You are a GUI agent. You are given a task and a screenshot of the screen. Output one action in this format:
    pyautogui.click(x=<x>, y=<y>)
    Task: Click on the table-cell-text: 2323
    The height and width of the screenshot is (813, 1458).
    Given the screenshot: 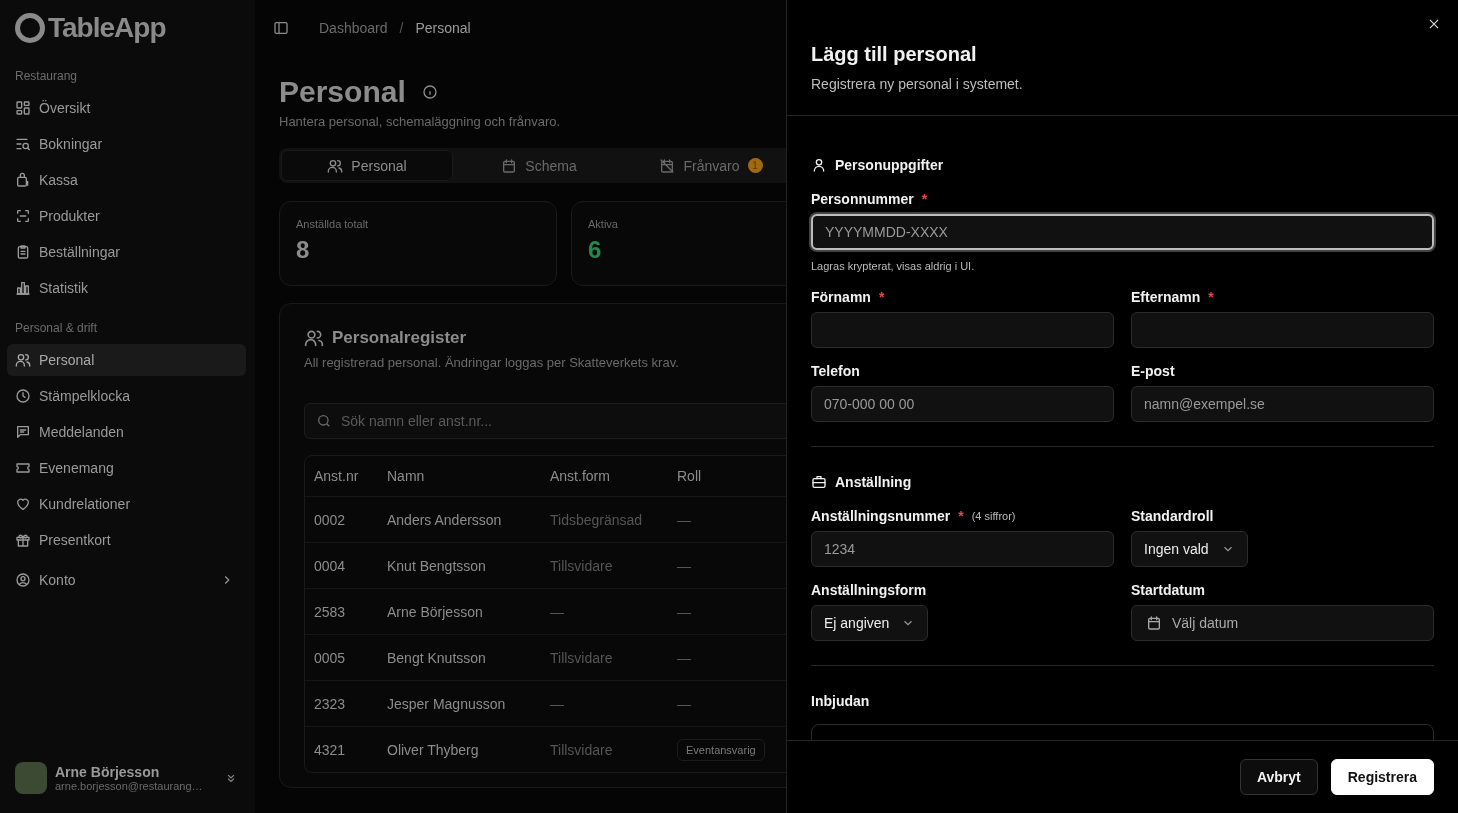 What is the action you would take?
    pyautogui.click(x=330, y=703)
    